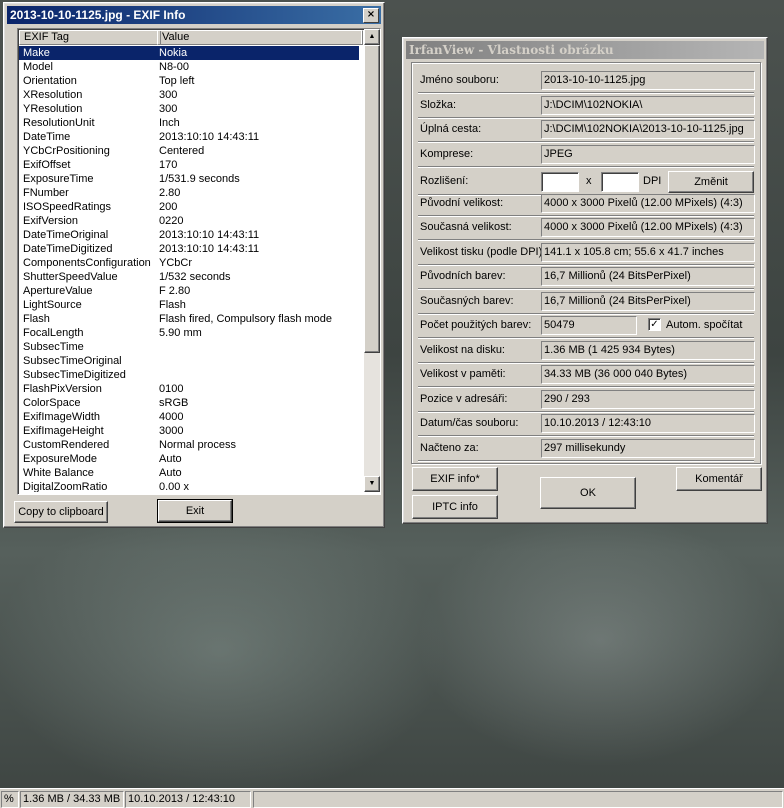 The height and width of the screenshot is (808, 784). What do you see at coordinates (189, 431) in the screenshot?
I see `table-row: ExifImageHeight 3000` at bounding box center [189, 431].